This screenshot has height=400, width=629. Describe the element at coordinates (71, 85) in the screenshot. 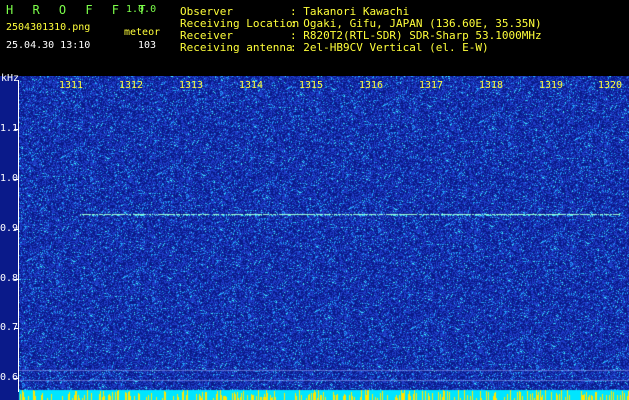

I see `x-tick-label: 1311` at that location.